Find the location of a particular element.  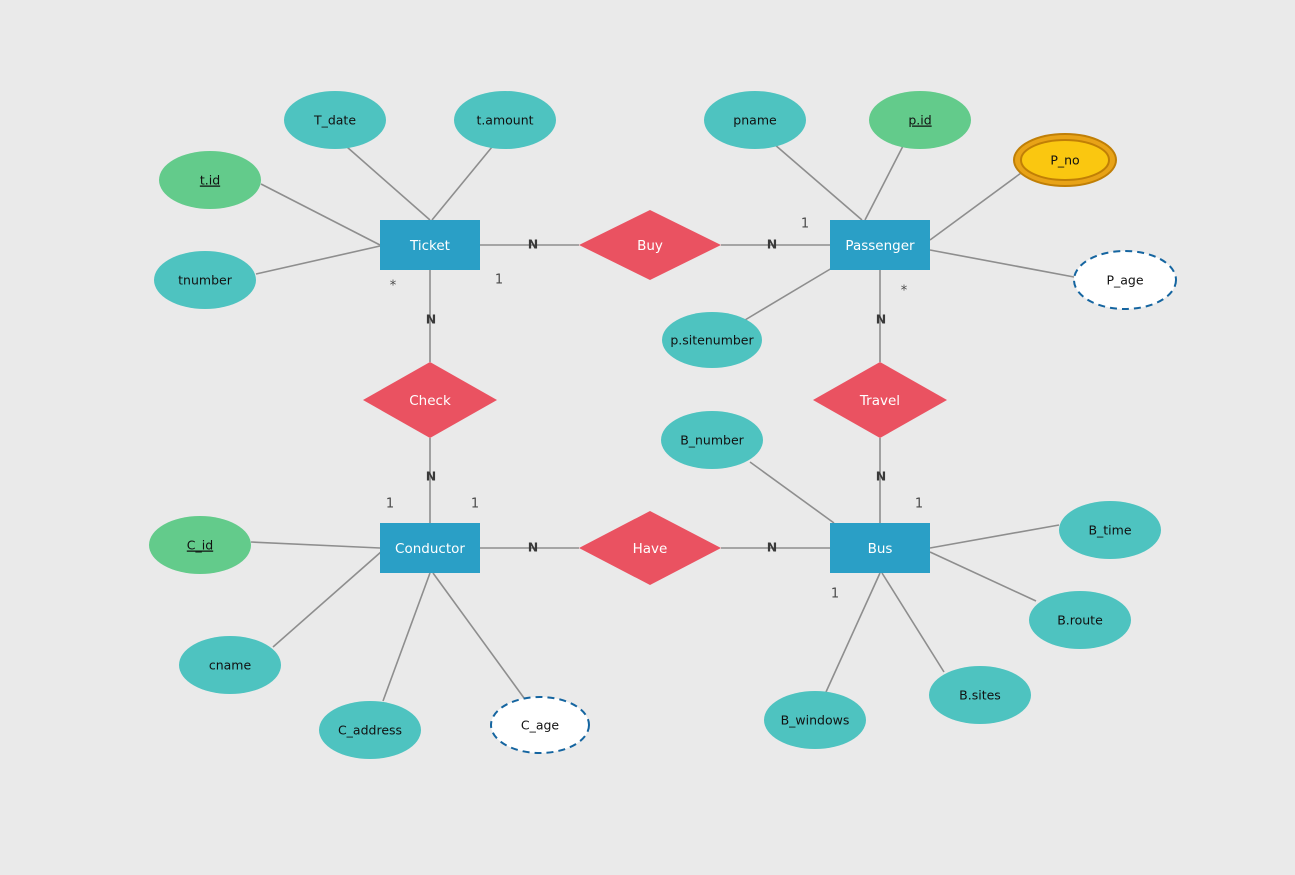

attribute-label: B_windows is located at coordinates (815, 720).